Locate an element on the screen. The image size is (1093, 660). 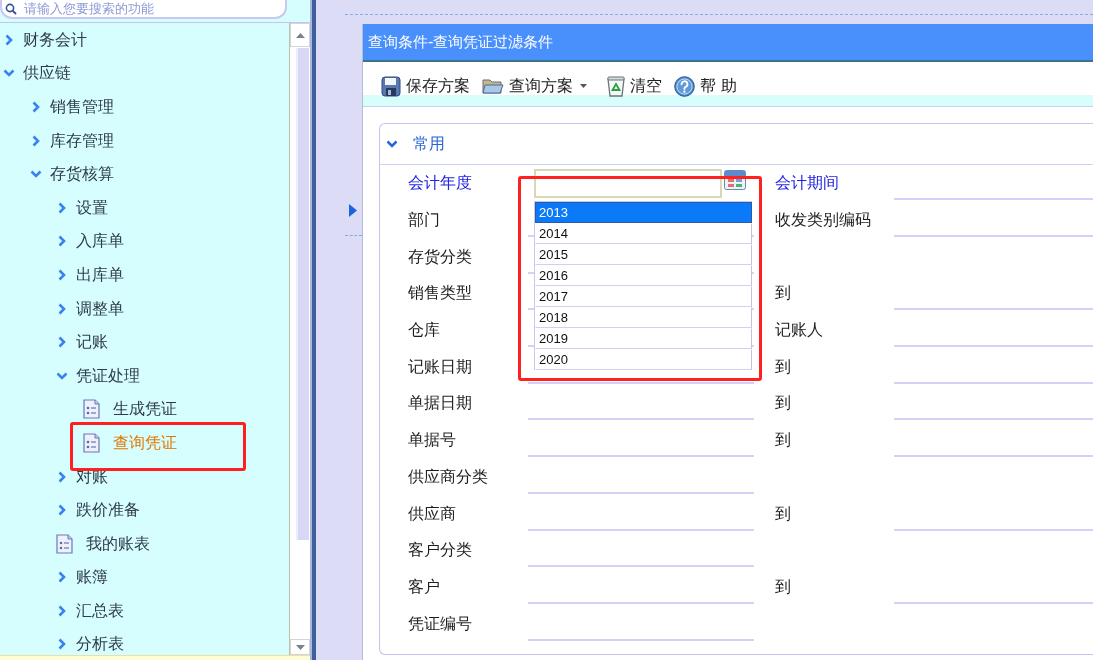
field-label: 单据号 is located at coordinates (432, 440).